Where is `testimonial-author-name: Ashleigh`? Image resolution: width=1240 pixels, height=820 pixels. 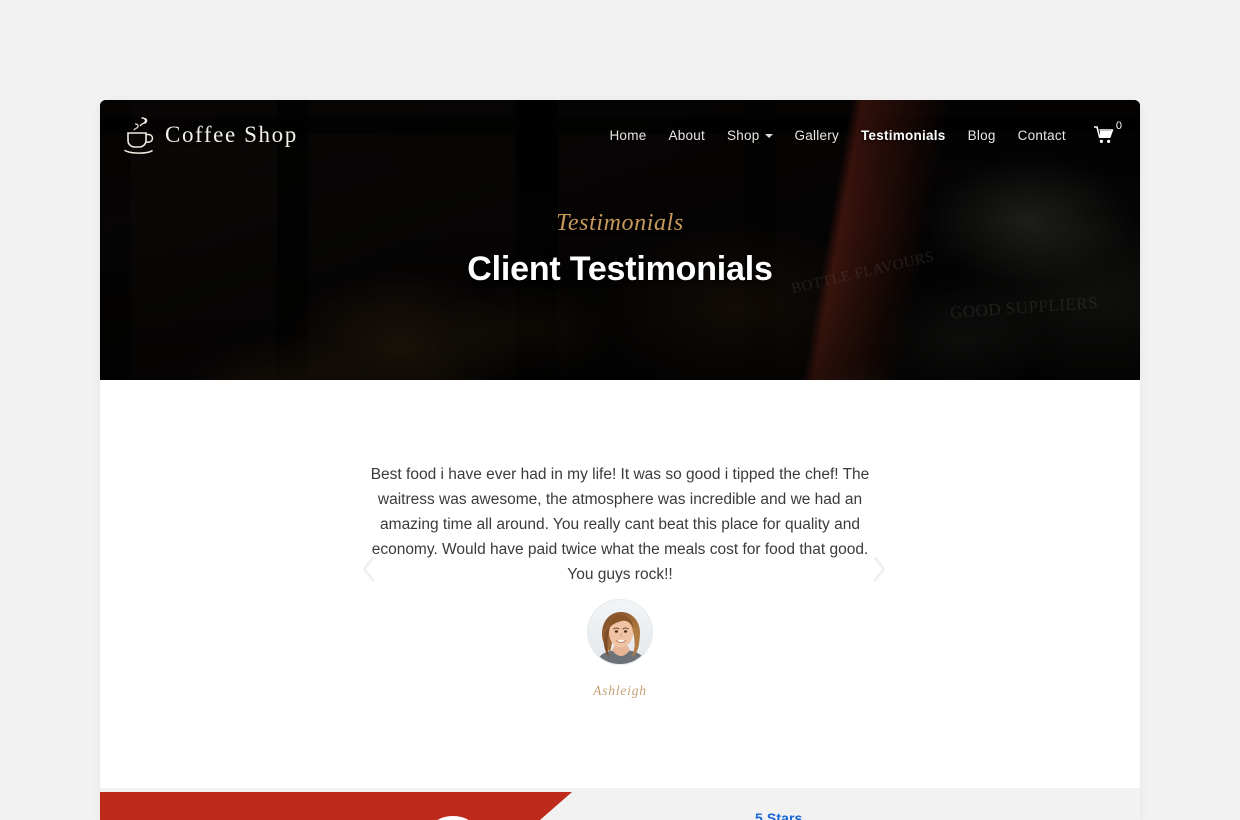
testimonial-author-name: Ashleigh is located at coordinates (620, 690).